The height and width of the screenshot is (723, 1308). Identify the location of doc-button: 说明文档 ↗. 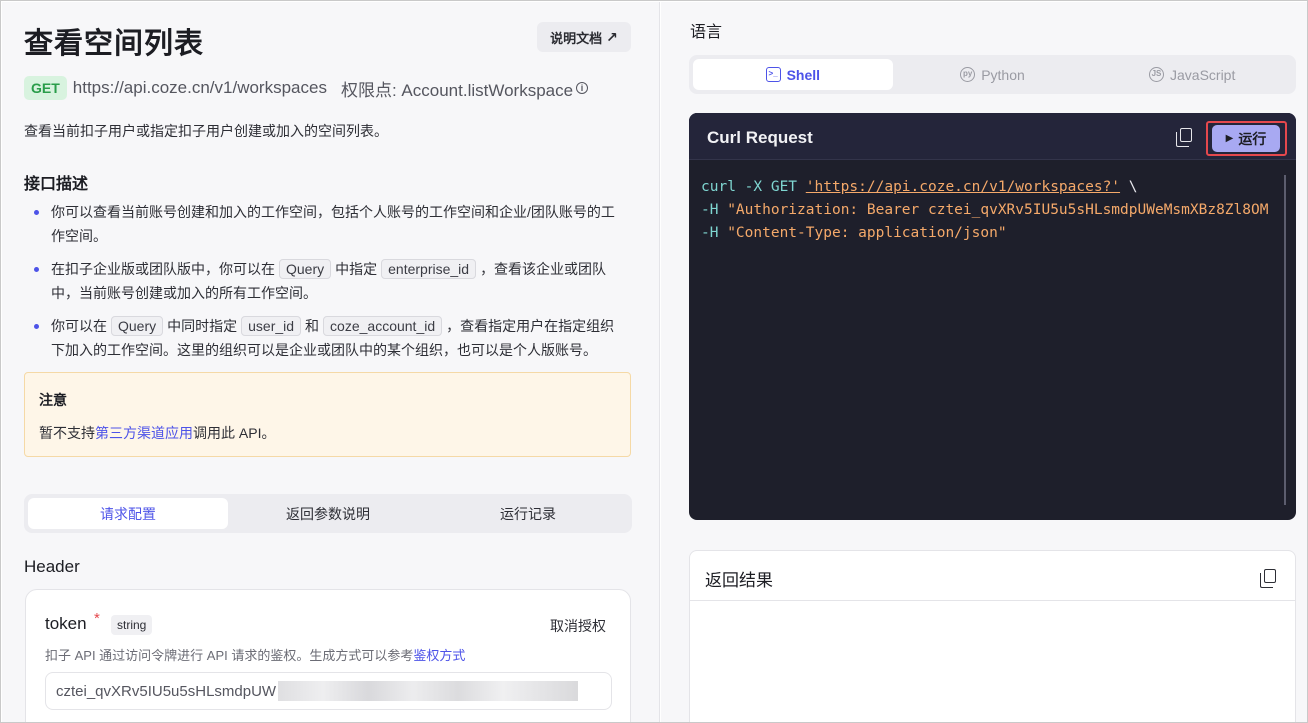
(584, 37).